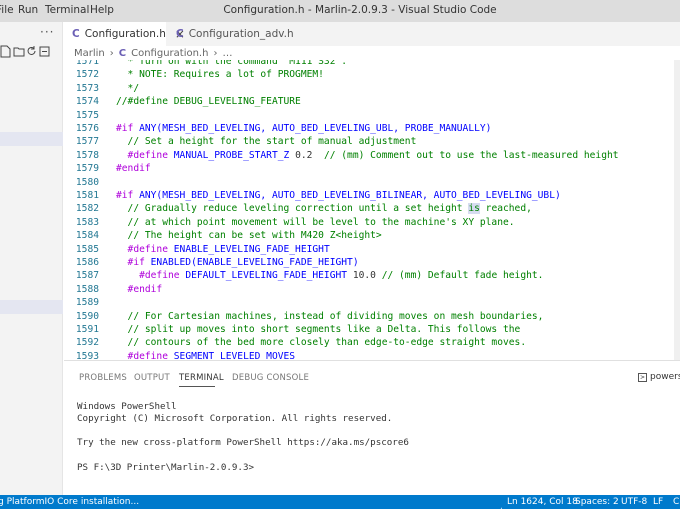  I want to click on line-number: 1584, so click(87, 236).